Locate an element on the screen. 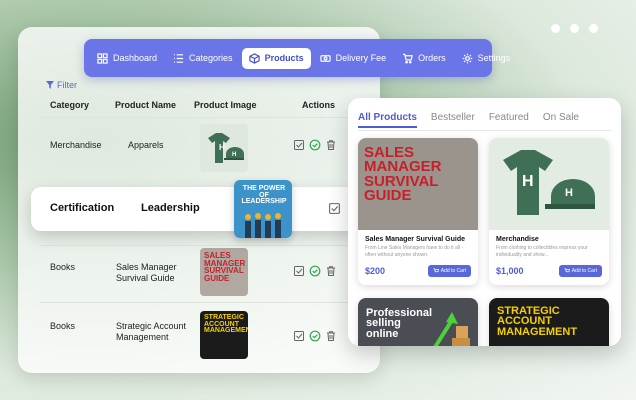 The width and height of the screenshot is (636, 400). nav-orders: Orders is located at coordinates (424, 58).